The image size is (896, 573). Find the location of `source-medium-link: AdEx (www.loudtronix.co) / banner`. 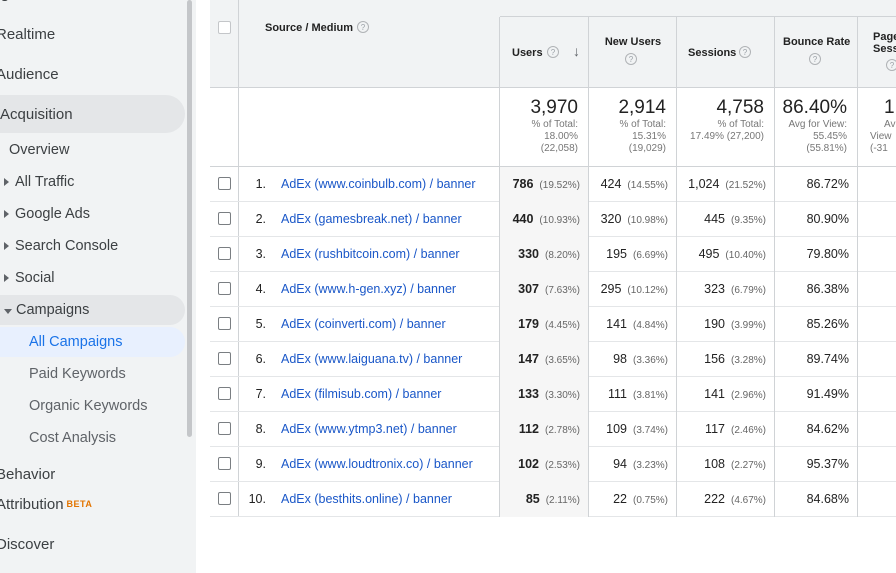

source-medium-link: AdEx (www.loudtronix.co) / banner is located at coordinates (377, 464).